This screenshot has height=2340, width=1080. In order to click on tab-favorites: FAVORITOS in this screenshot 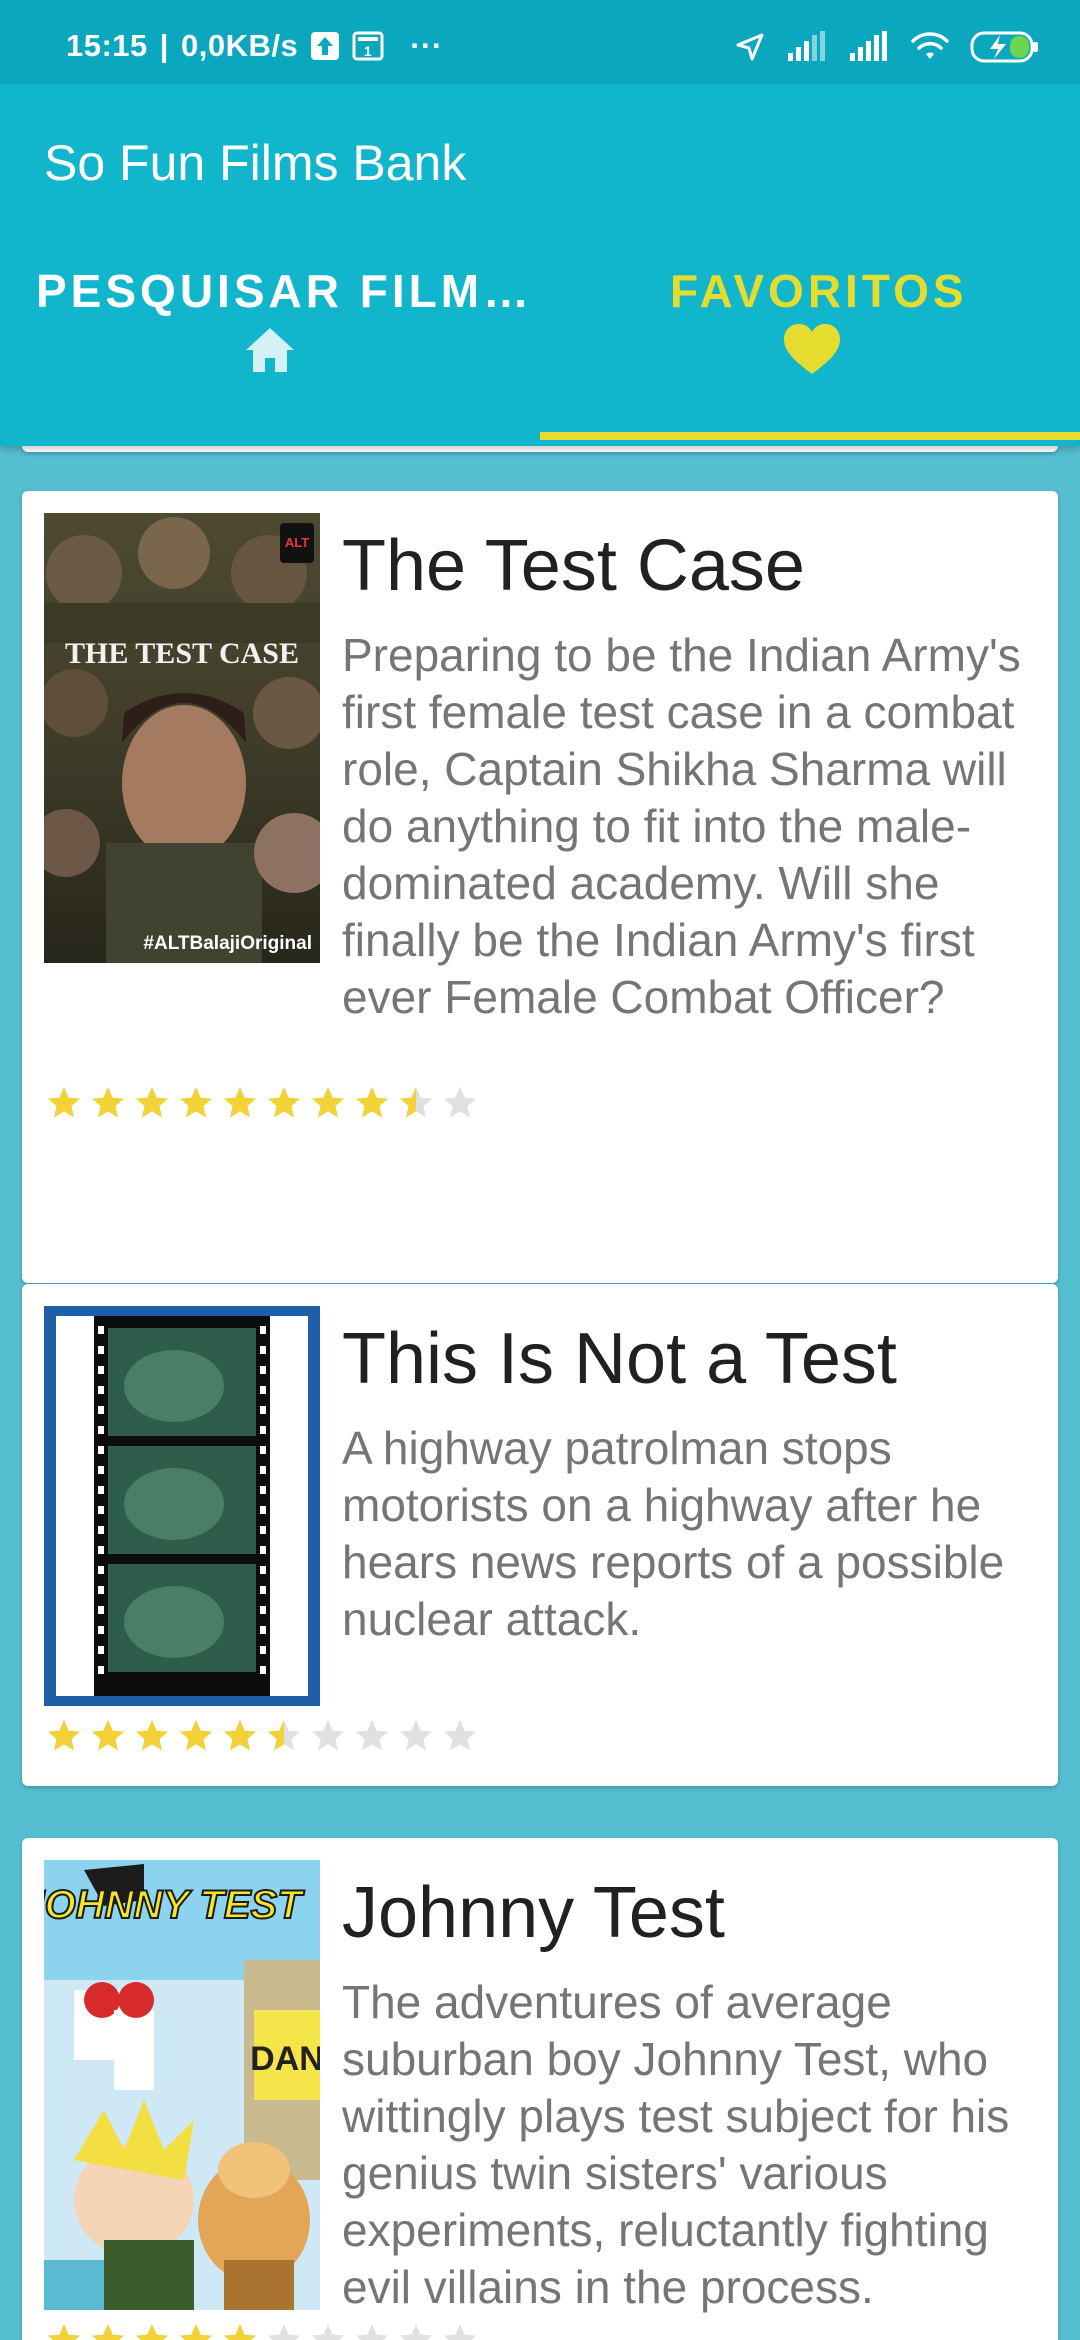, I will do `click(810, 355)`.